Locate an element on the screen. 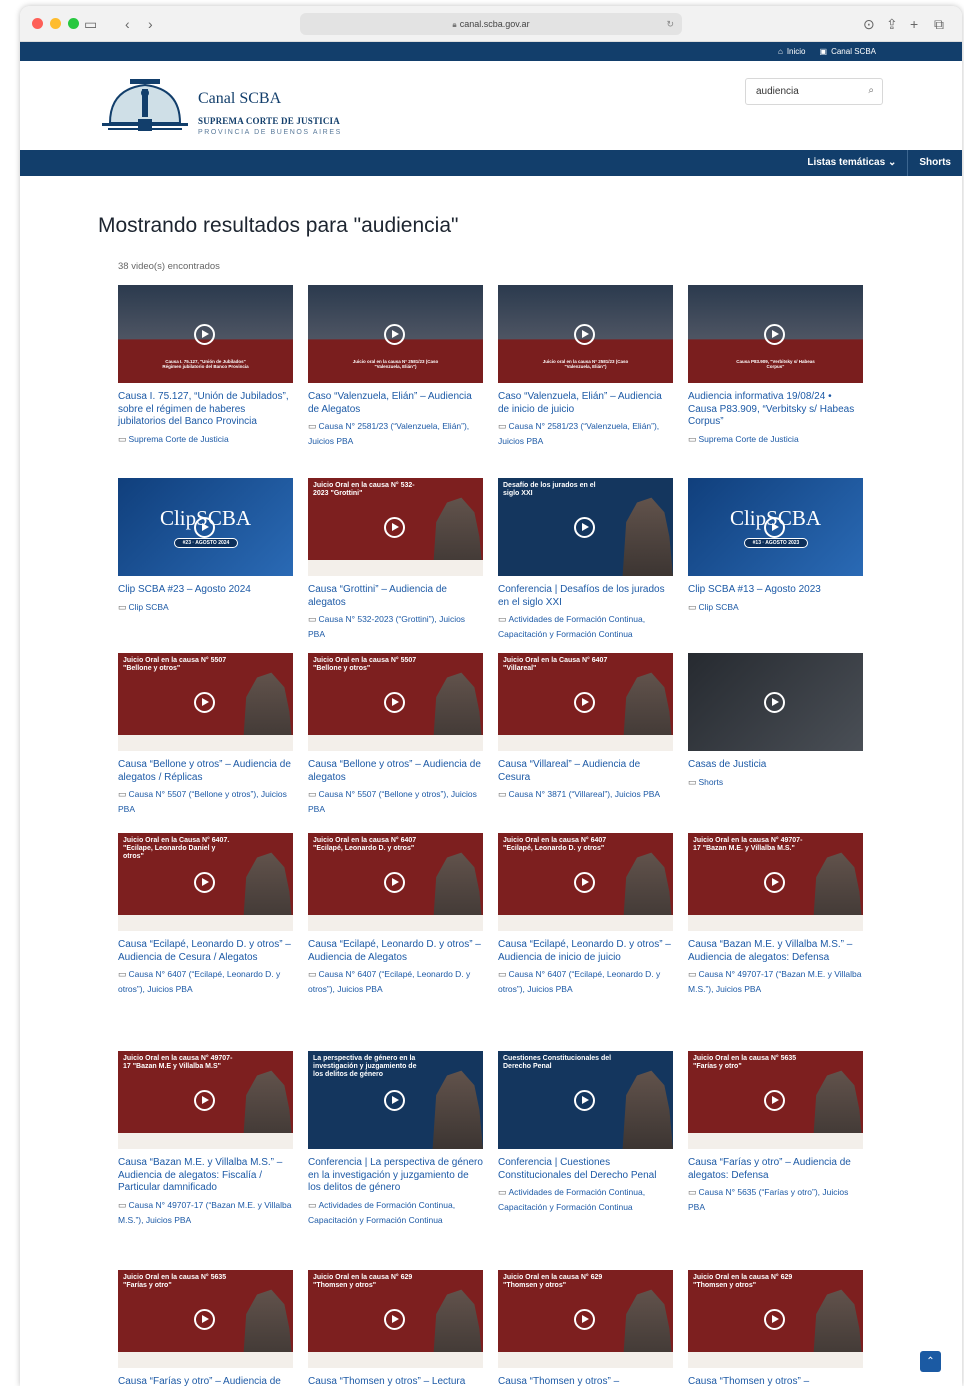 The height and width of the screenshot is (1386, 964). scba-logo is located at coordinates (145, 104).